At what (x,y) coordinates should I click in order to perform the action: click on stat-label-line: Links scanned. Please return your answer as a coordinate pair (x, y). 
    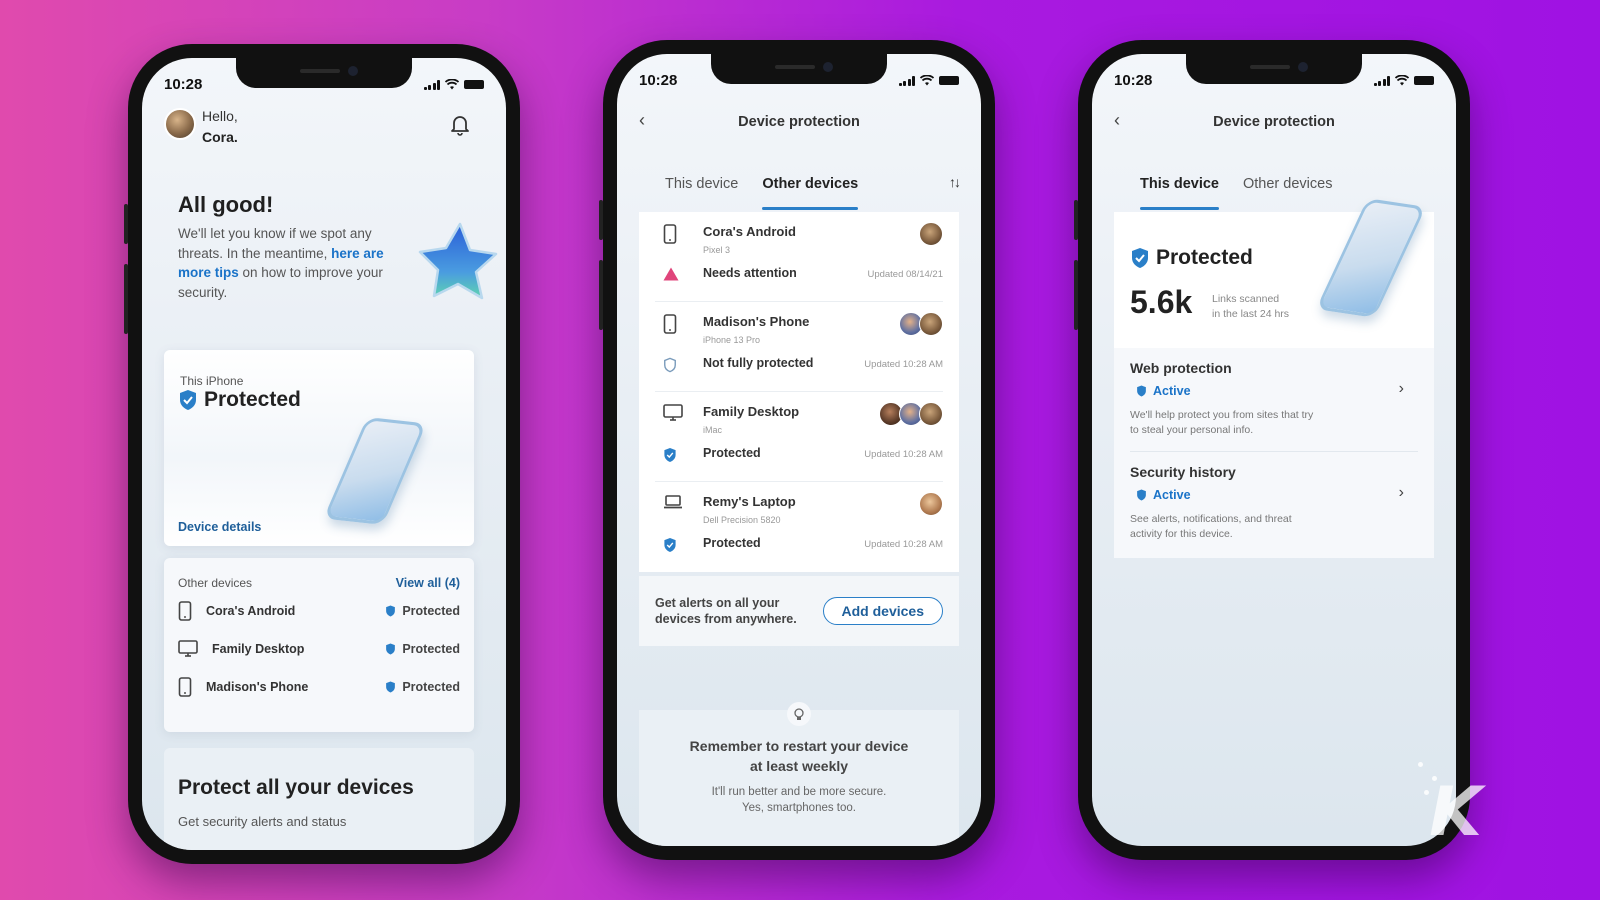
    Looking at the image, I should click on (1246, 299).